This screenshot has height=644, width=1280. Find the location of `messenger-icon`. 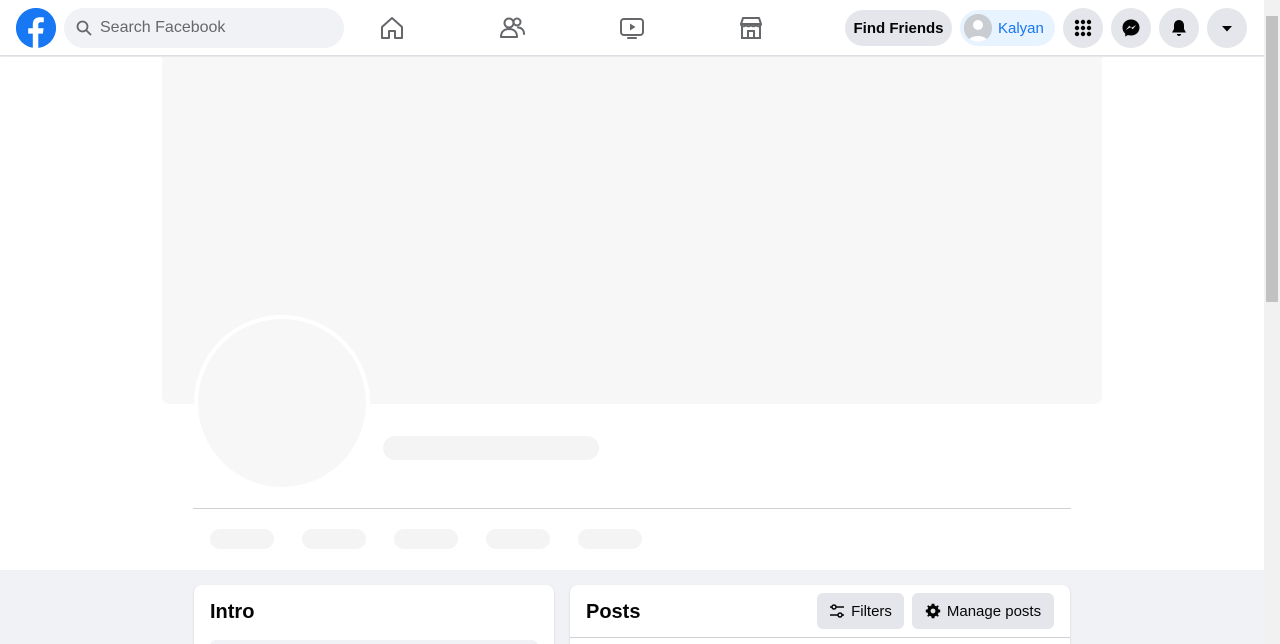

messenger-icon is located at coordinates (1131, 28).